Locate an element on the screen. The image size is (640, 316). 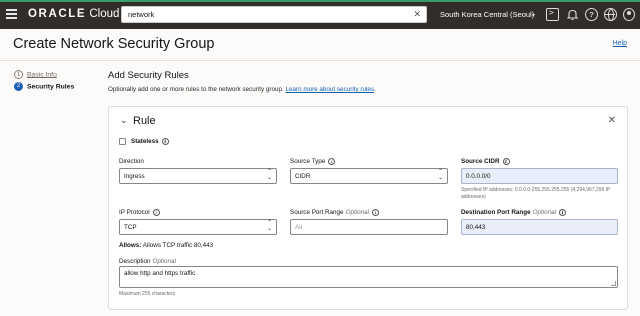
destination-port-range-input: 80,443 is located at coordinates (539, 227).